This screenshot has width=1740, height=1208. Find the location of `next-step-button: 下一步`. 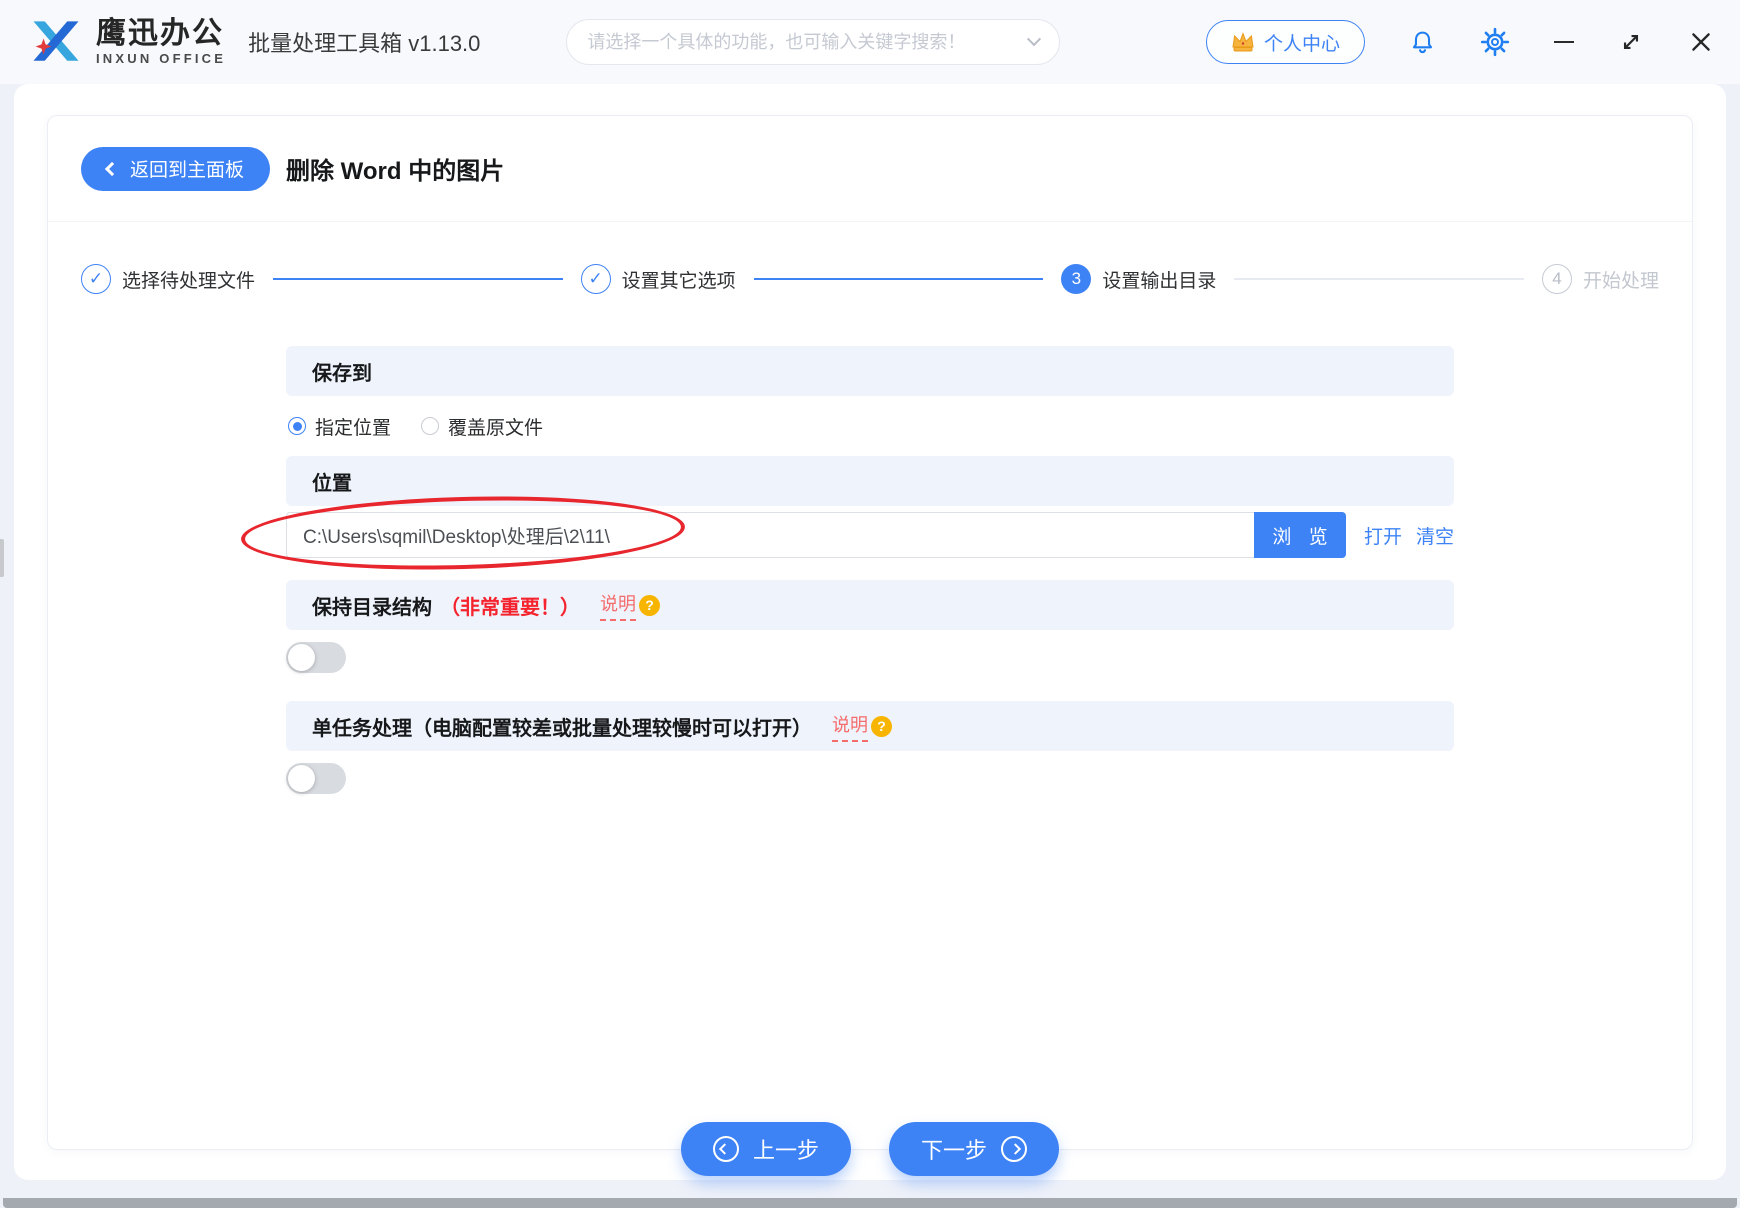

next-step-button: 下一步 is located at coordinates (974, 1149).